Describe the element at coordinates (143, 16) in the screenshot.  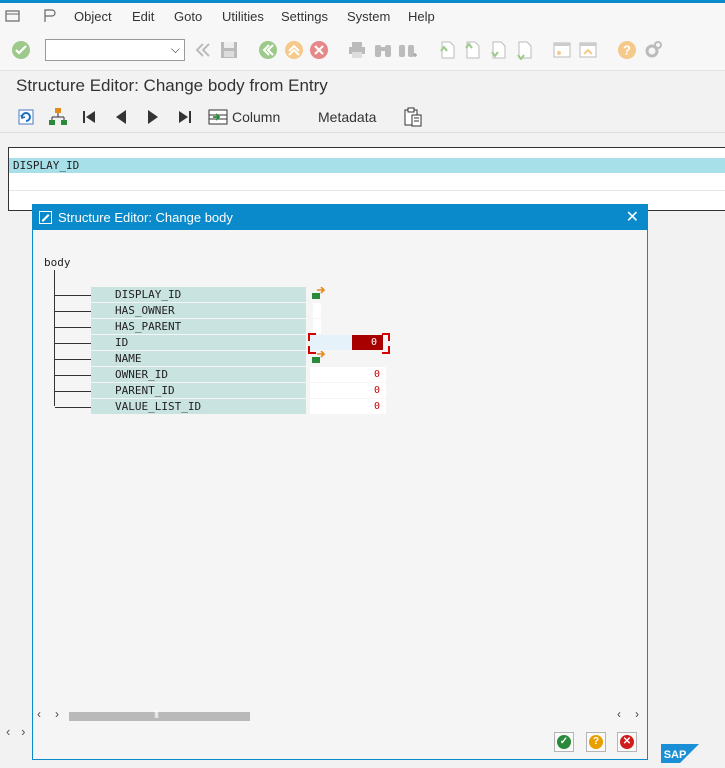
I see `menu-edit: Edit` at that location.